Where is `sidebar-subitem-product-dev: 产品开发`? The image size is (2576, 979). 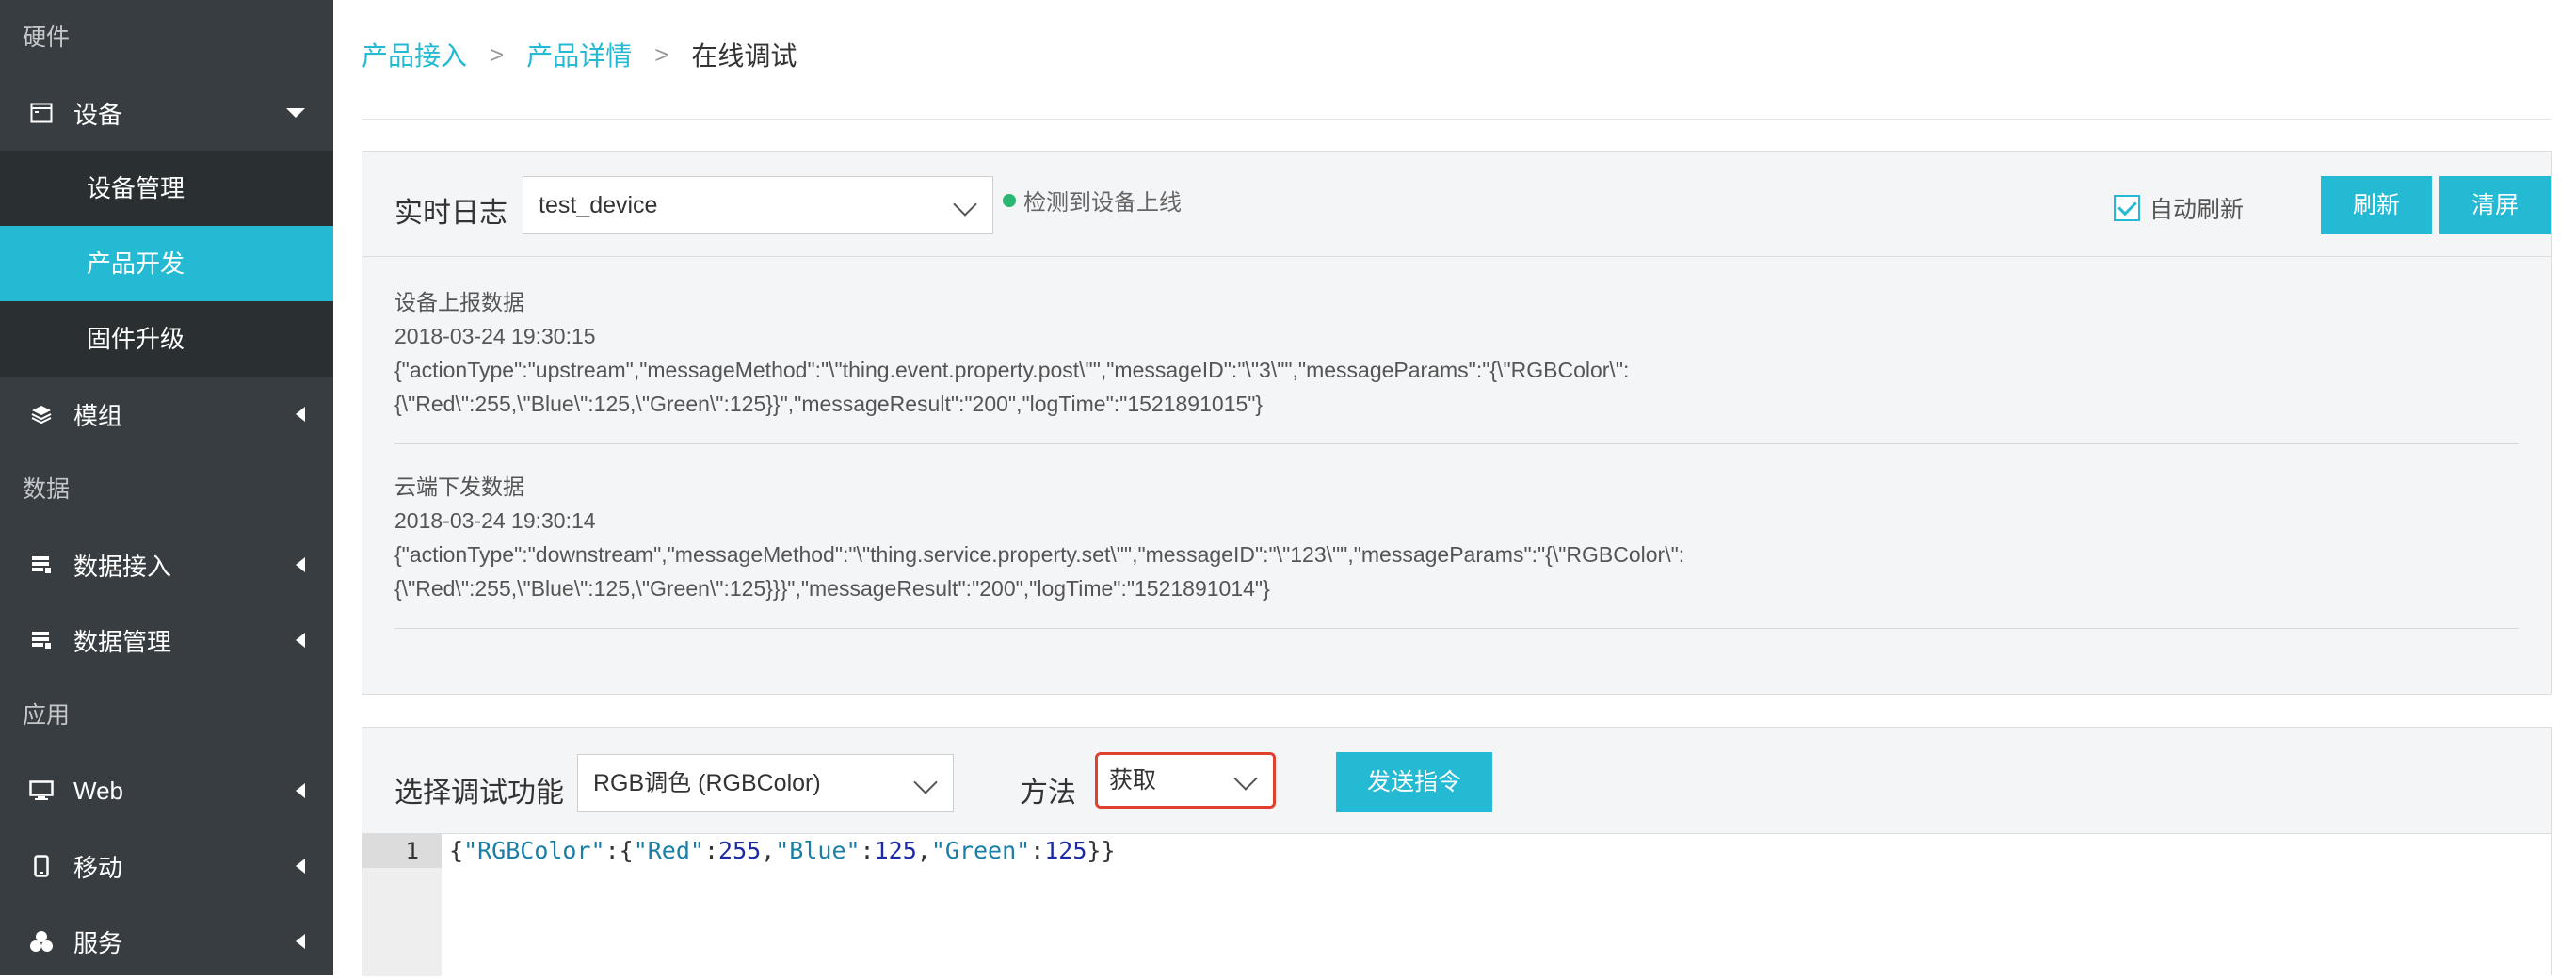 sidebar-subitem-product-dev: 产品开发 is located at coordinates (166, 263).